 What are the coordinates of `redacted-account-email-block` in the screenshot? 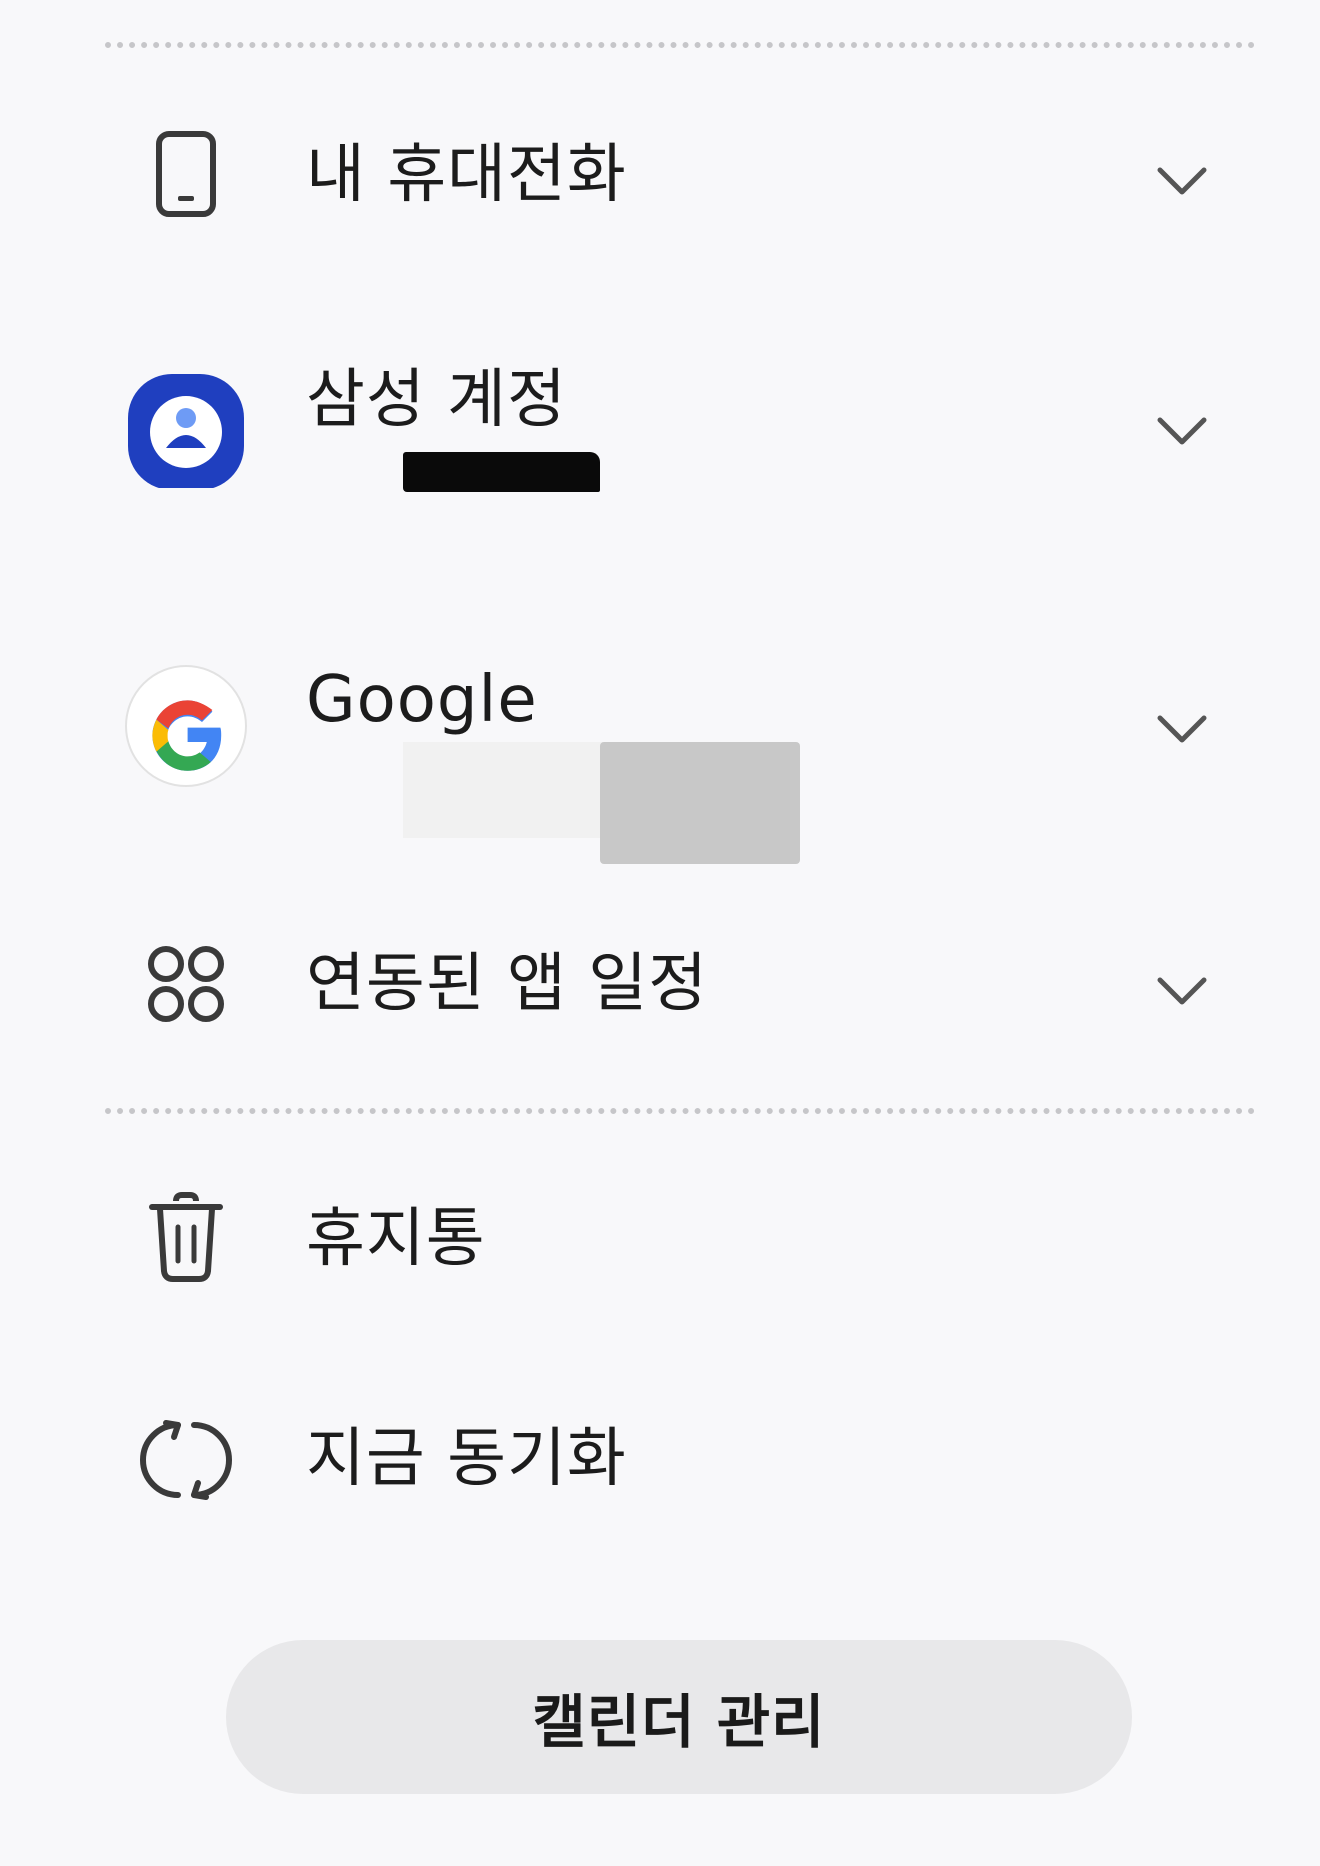 It's located at (700, 803).